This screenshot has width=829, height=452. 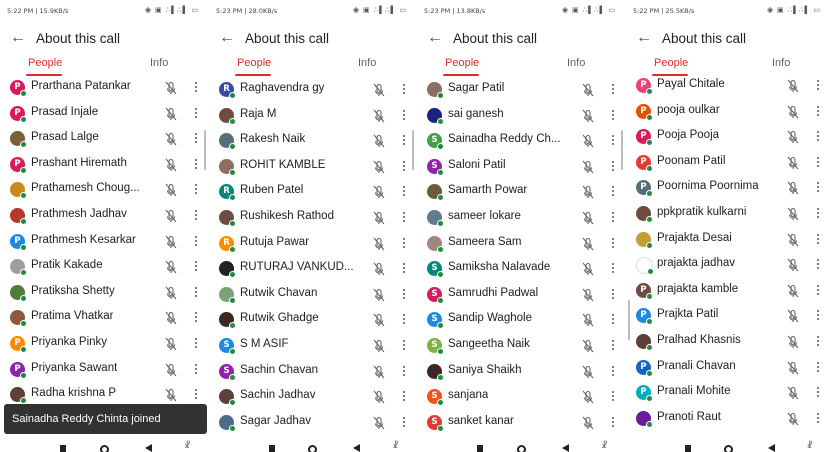 I want to click on participant-row: P Payal Chitale, so click(x=727, y=87).